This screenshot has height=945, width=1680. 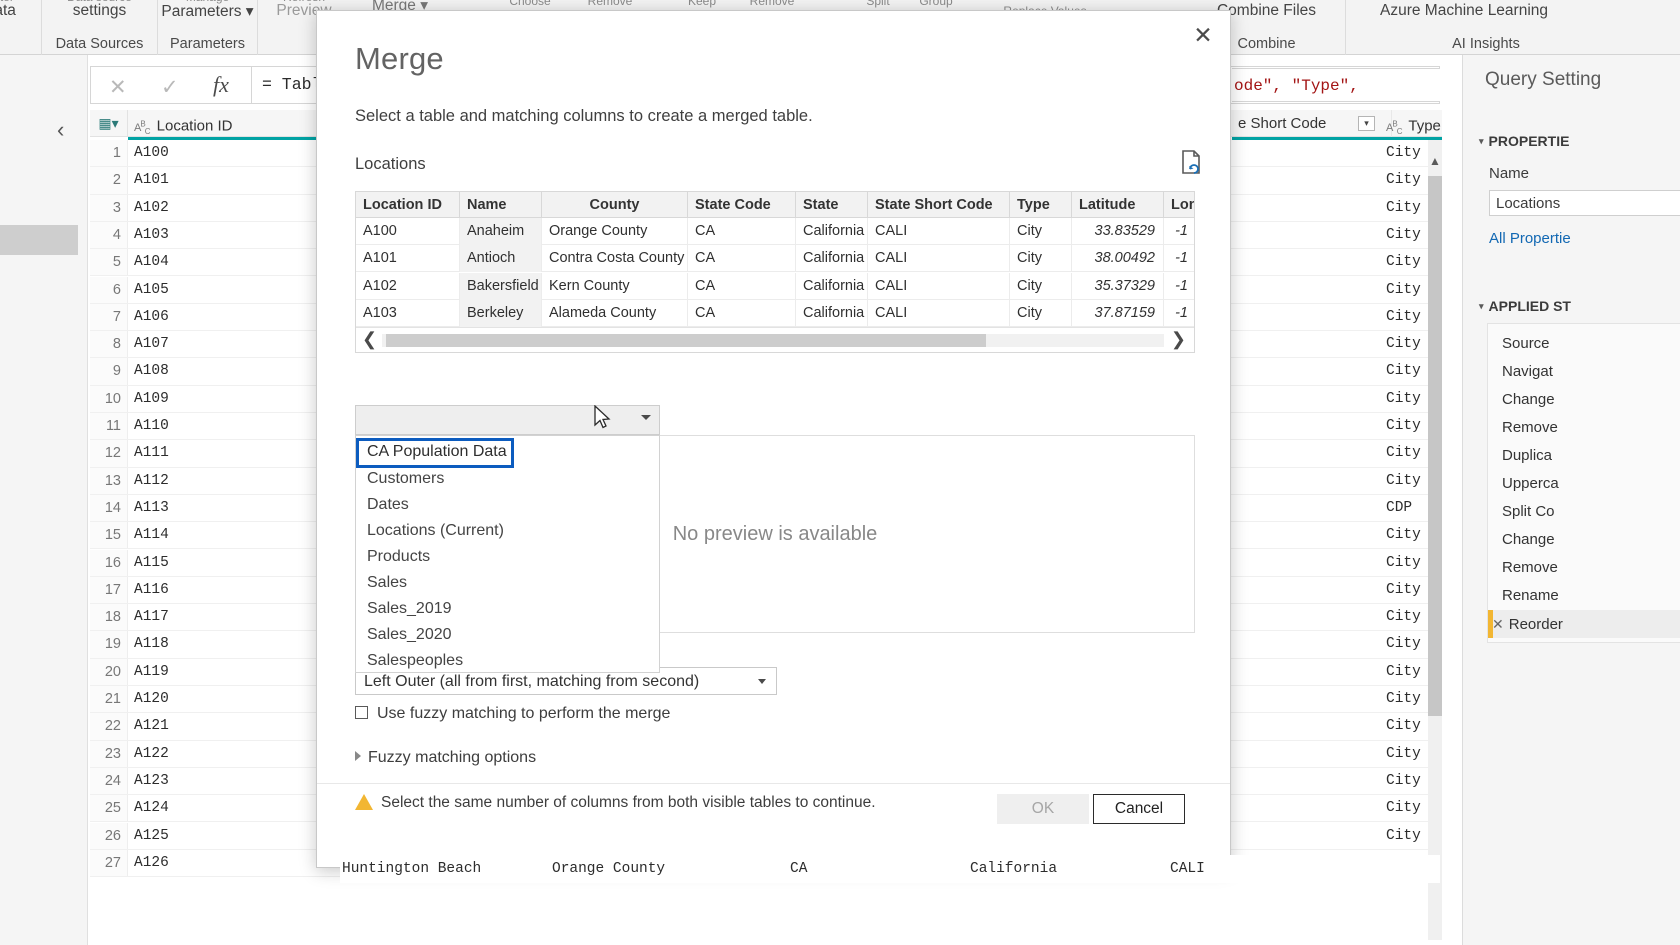 I want to click on dropdown-option-dates: Dates, so click(x=507, y=505).